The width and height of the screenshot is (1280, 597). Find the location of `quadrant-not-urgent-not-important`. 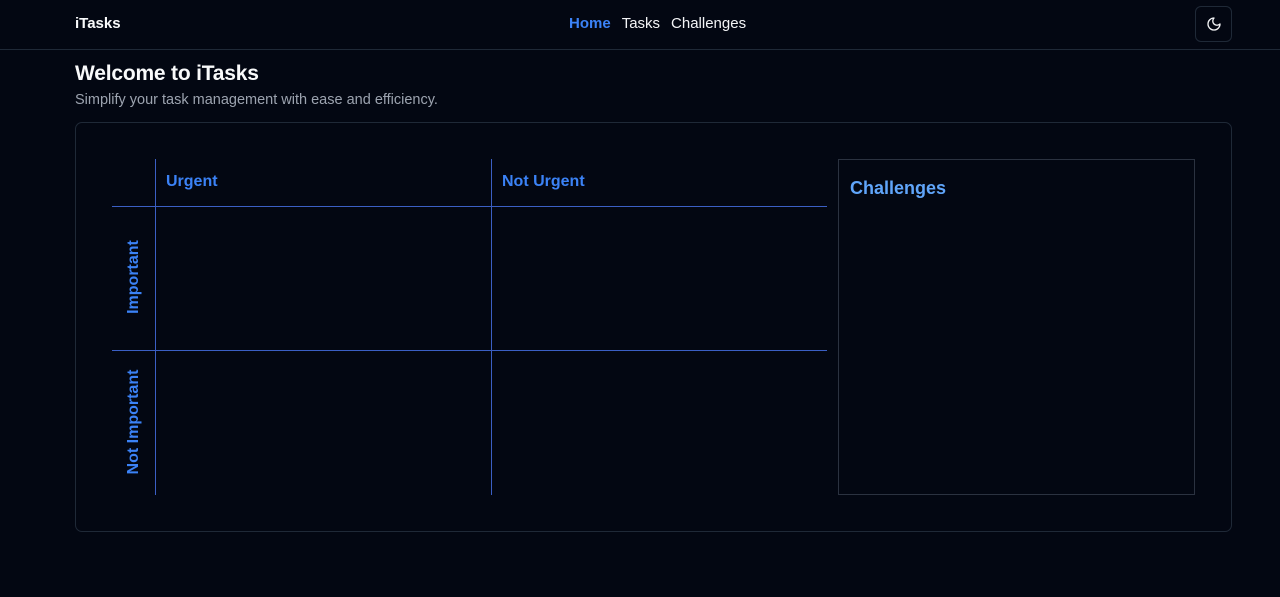

quadrant-not-urgent-not-important is located at coordinates (659, 423).